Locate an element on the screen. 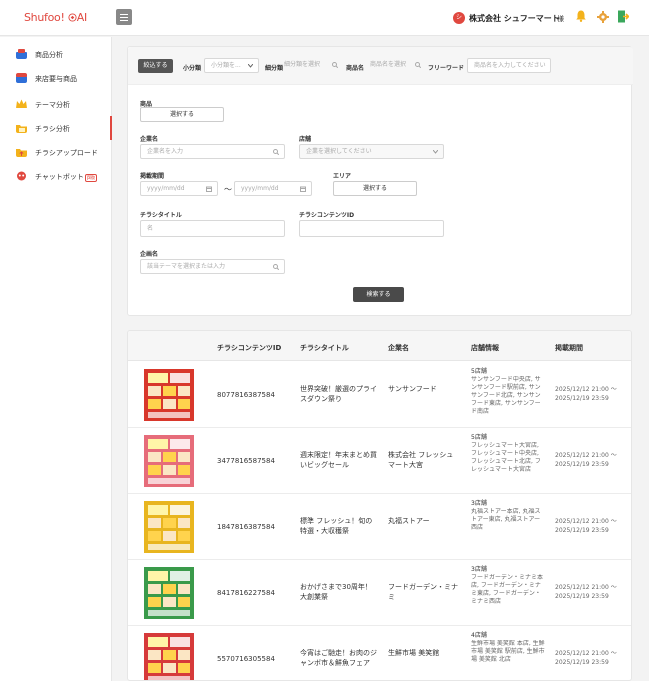 This screenshot has height=681, width=649. sidebar-item-chatbot: チャットボット β版 is located at coordinates (56, 176).